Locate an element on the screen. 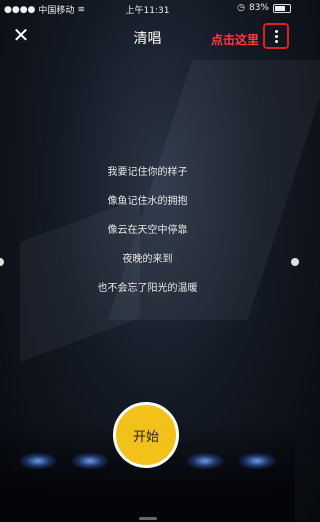 The height and width of the screenshot is (522, 320). start-button-label: 开始 is located at coordinates (145, 437).